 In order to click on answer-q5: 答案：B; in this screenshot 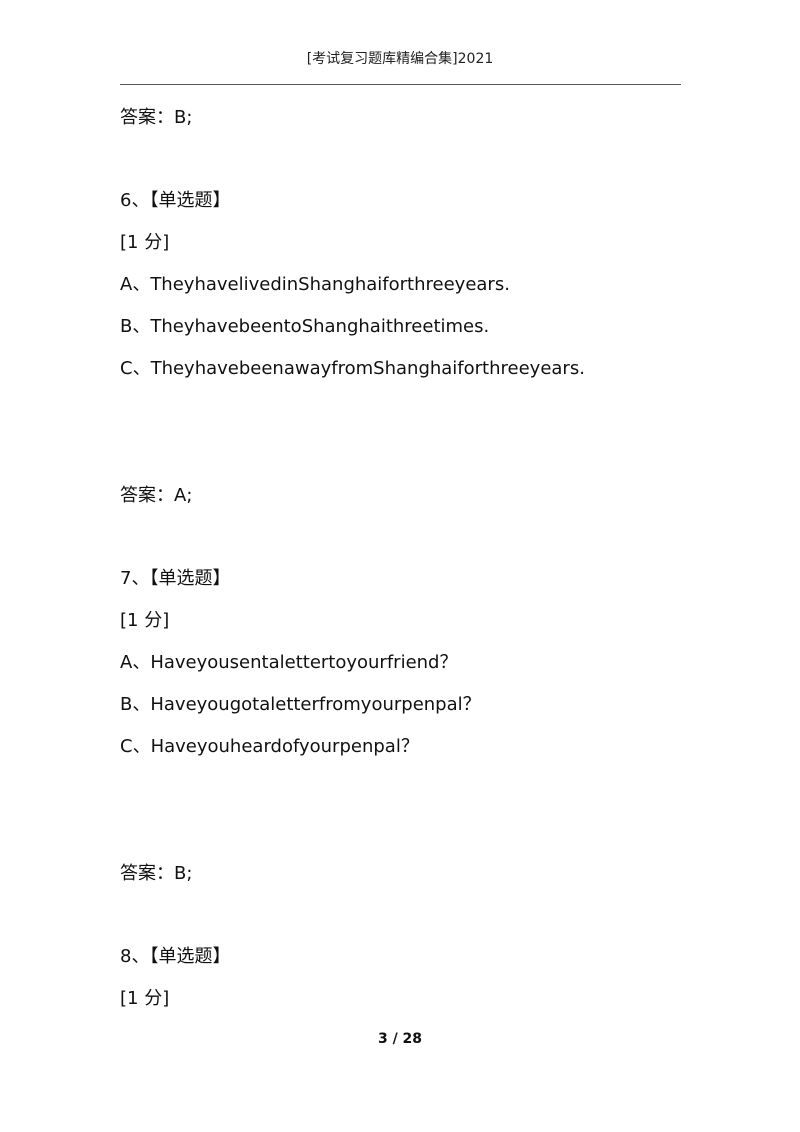, I will do `click(156, 117)`.